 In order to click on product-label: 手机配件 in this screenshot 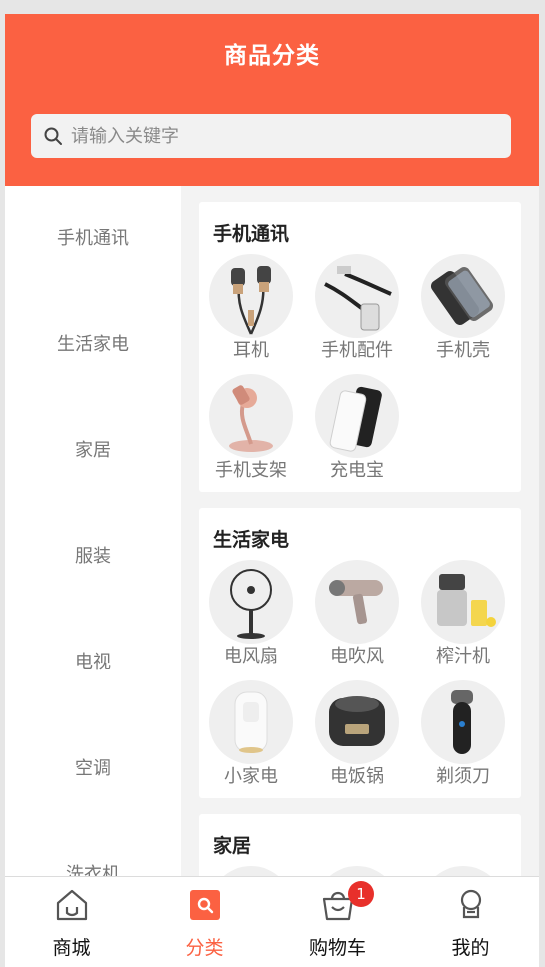, I will do `click(357, 350)`.